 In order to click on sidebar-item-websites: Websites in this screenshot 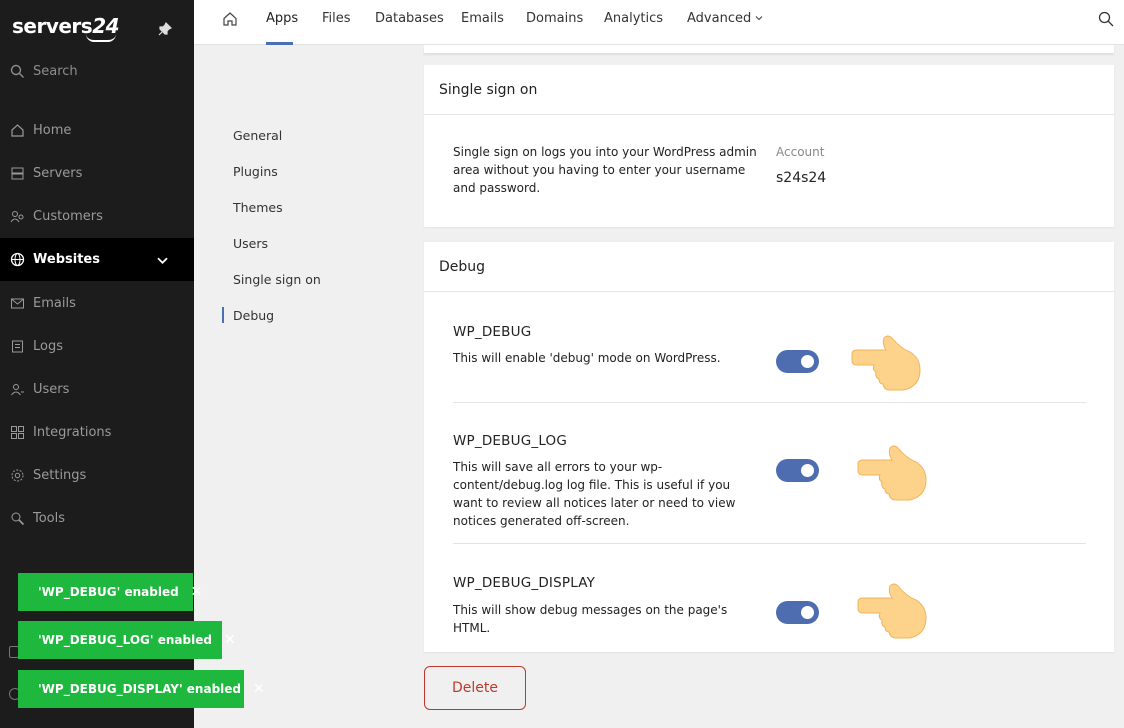, I will do `click(97, 259)`.